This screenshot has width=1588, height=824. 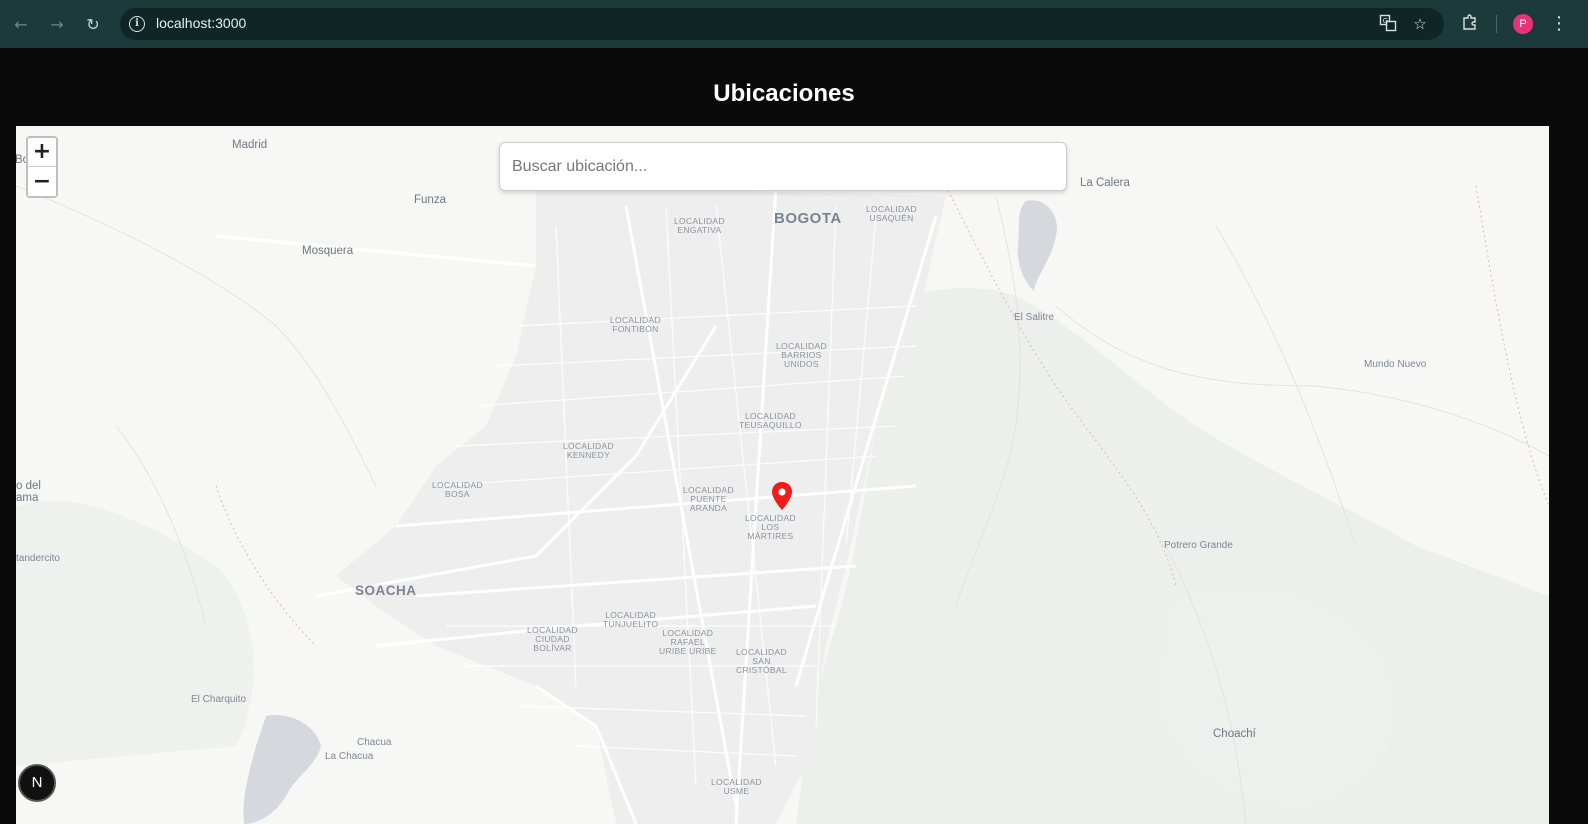 I want to click on map-label-localidad-teusaquillo: LOCALIDAD TEUSAQUILLO, so click(x=770, y=420).